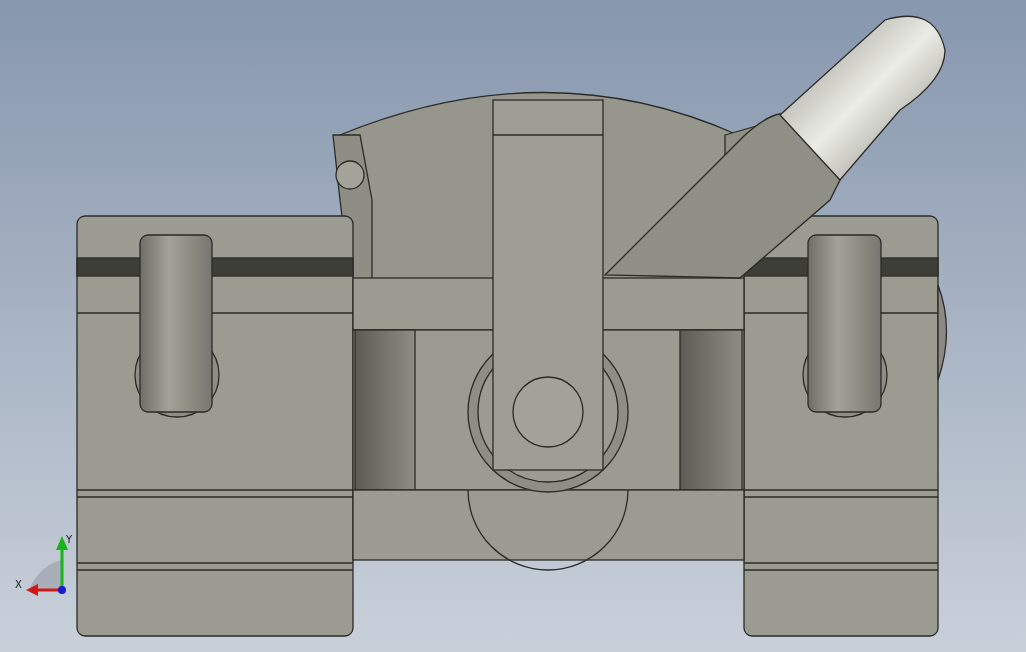 This screenshot has width=1026, height=652. Describe the element at coordinates (69, 539) in the screenshot. I see `y-axis-label: Y` at that location.